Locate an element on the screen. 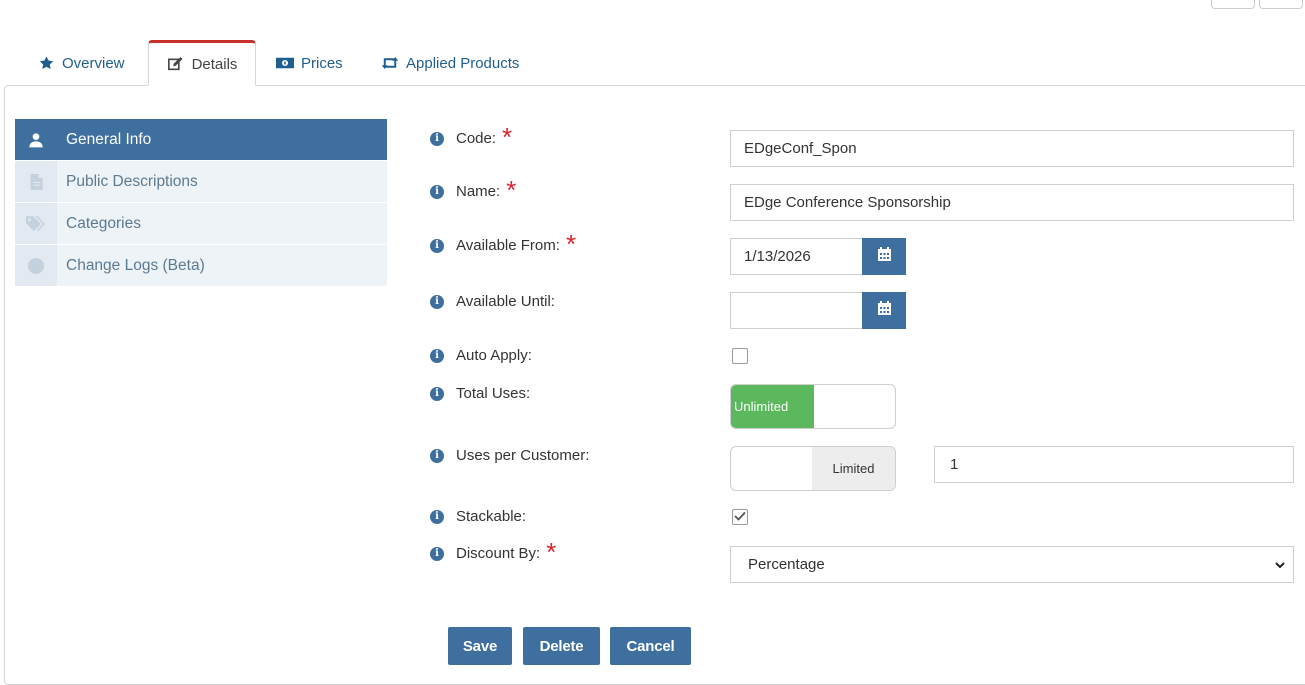 Image resolution: width=1305 pixels, height=685 pixels. star-icon is located at coordinates (46, 63).